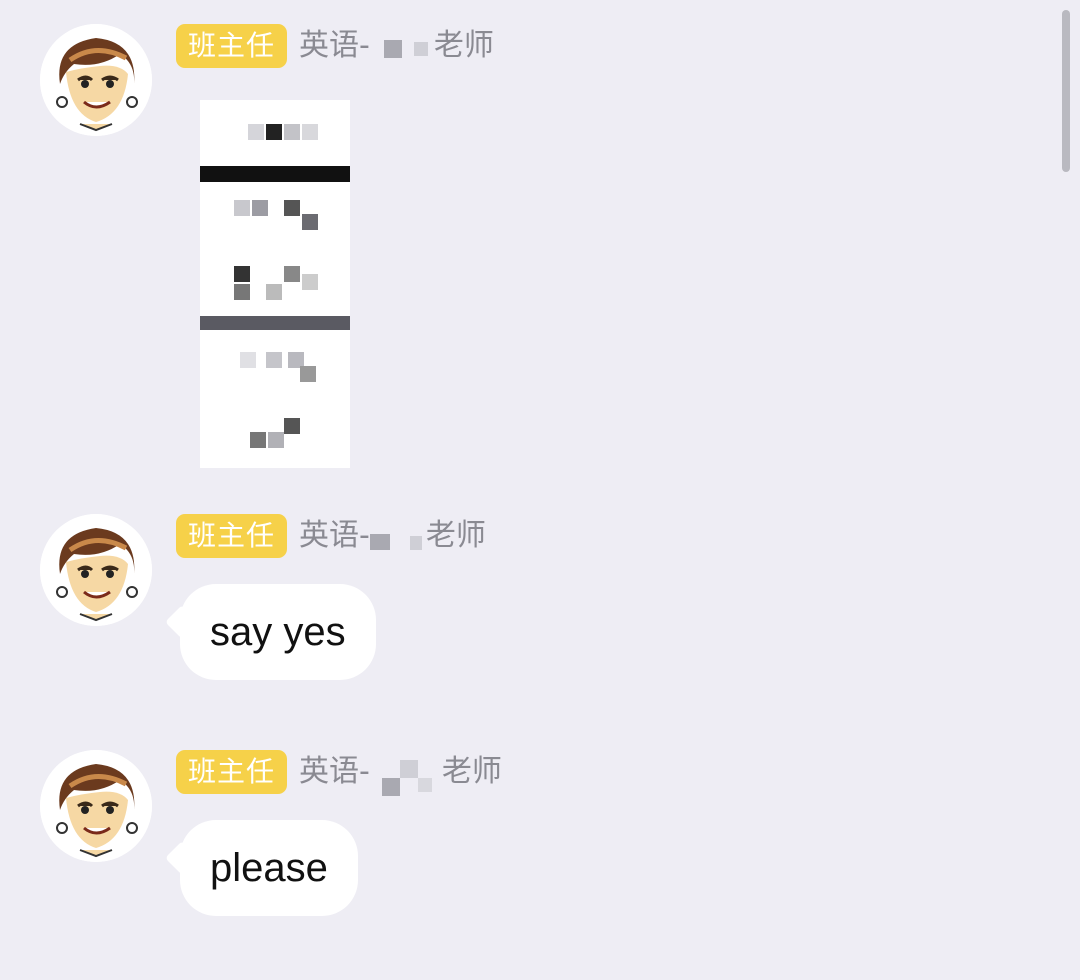  I want to click on message-text: please, so click(269, 868).